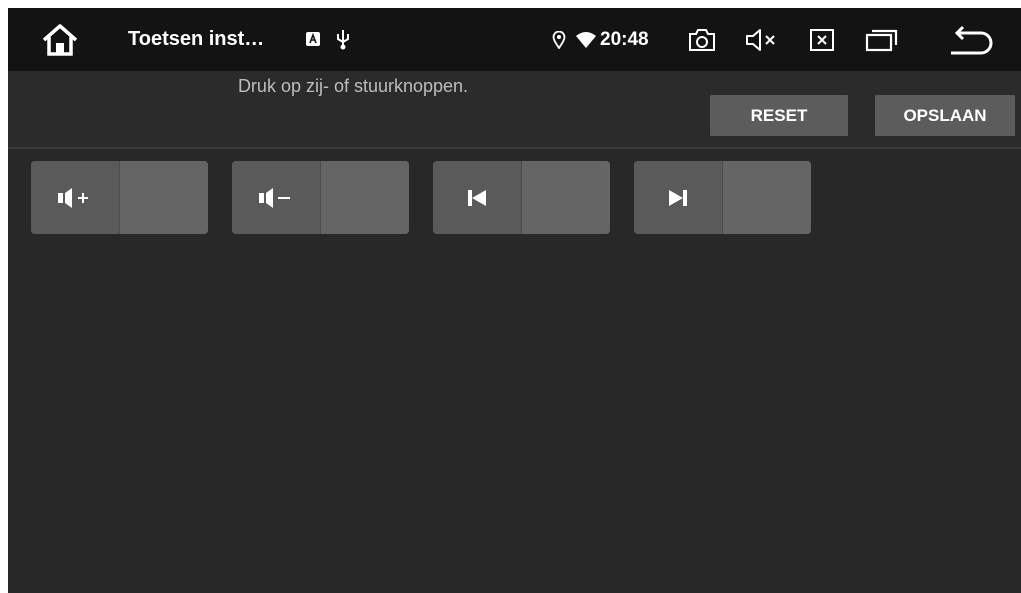 Image resolution: width=1021 pixels, height=593 pixels. I want to click on back-icon, so click(972, 40).